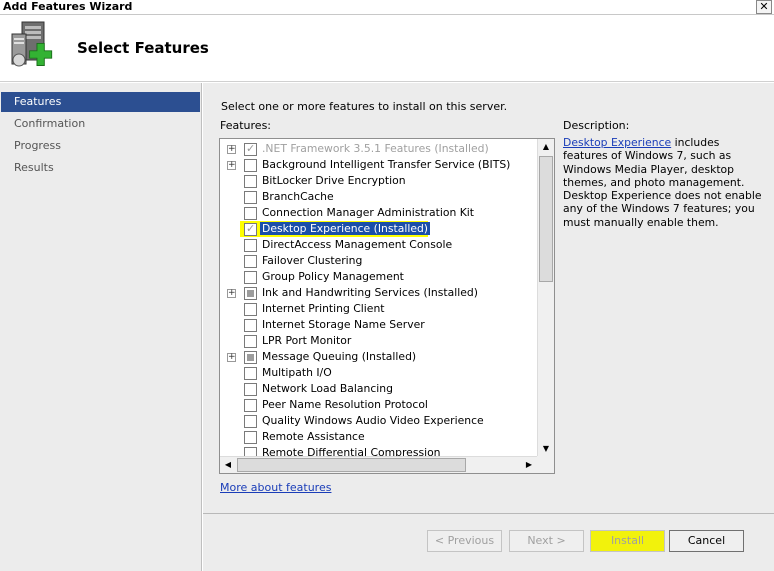 This screenshot has width=774, height=571. Describe the element at coordinates (312, 260) in the screenshot. I see `feature-label: Failover Clustering` at that location.